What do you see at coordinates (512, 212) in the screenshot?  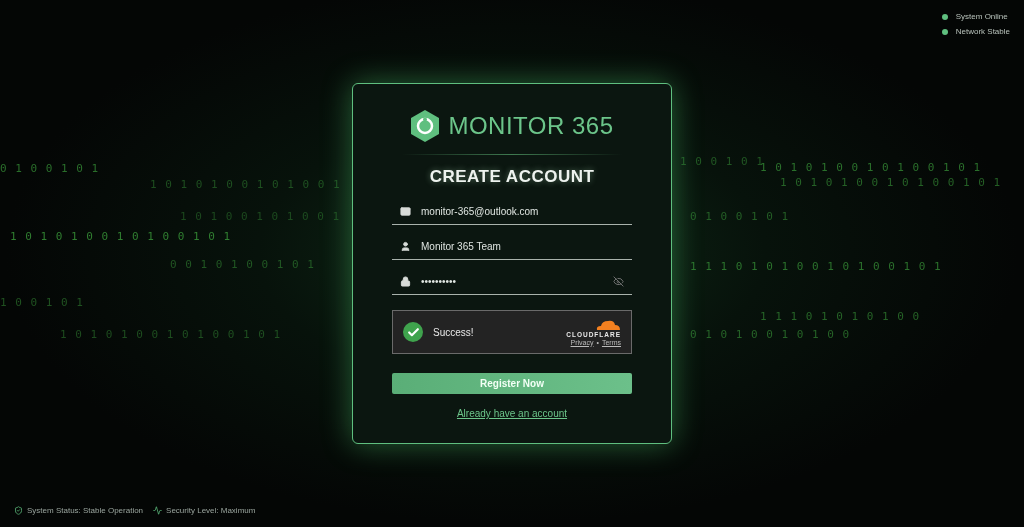 I see `email-field: monitor-365@outlook.com` at bounding box center [512, 212].